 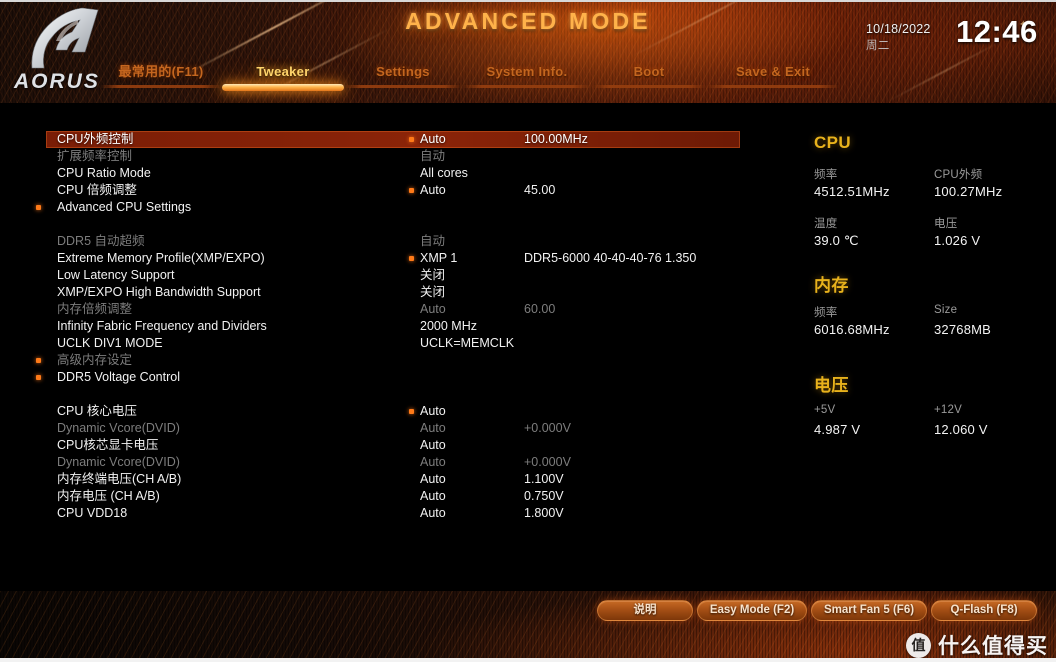 I want to click on info-item-key: 电压, so click(x=946, y=224).